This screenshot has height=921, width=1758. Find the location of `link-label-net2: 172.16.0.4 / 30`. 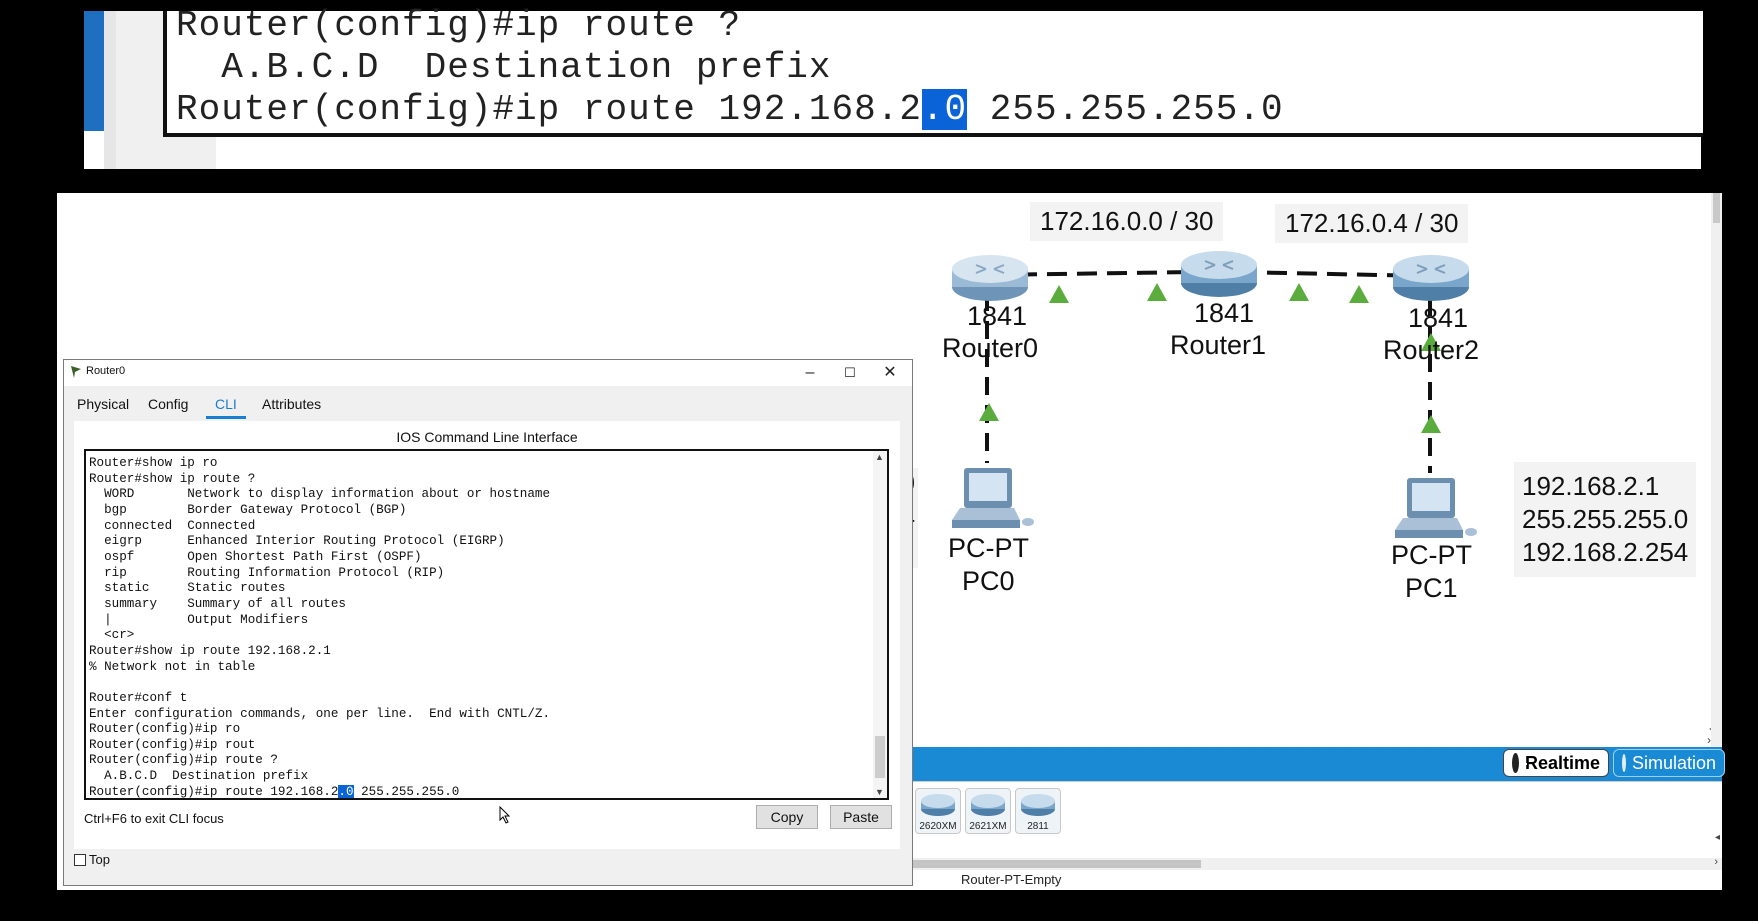

link-label-net2: 172.16.0.4 / 30 is located at coordinates (1372, 223).